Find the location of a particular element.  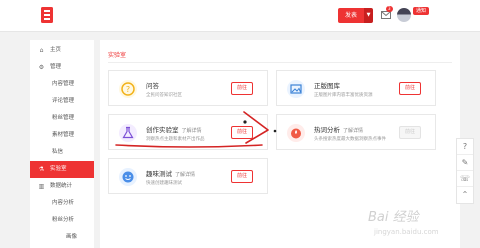

sidebar-item-label: 数据统计 is located at coordinates (61, 186).